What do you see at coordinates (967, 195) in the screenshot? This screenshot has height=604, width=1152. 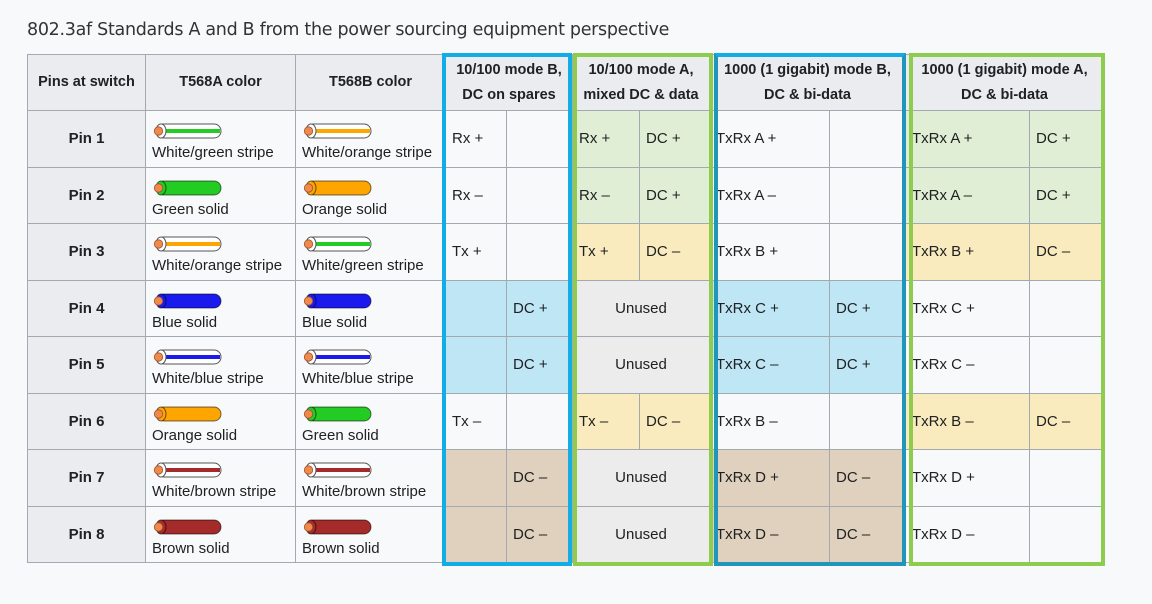 I see `a1000-signal-cell: TxRx A –` at bounding box center [967, 195].